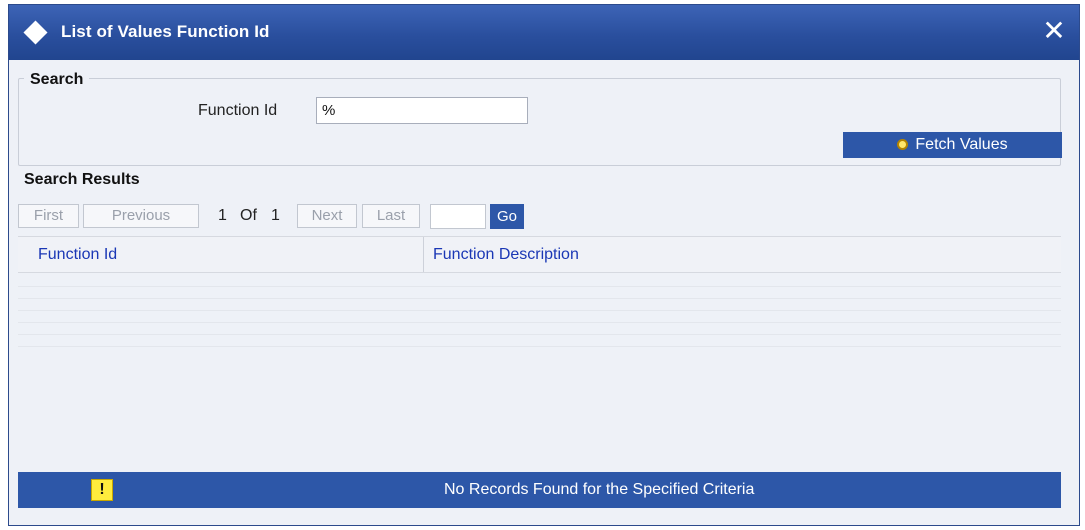 Image resolution: width=1085 pixels, height=530 pixels. Describe the element at coordinates (507, 216) in the screenshot. I see `go-button: Go` at that location.